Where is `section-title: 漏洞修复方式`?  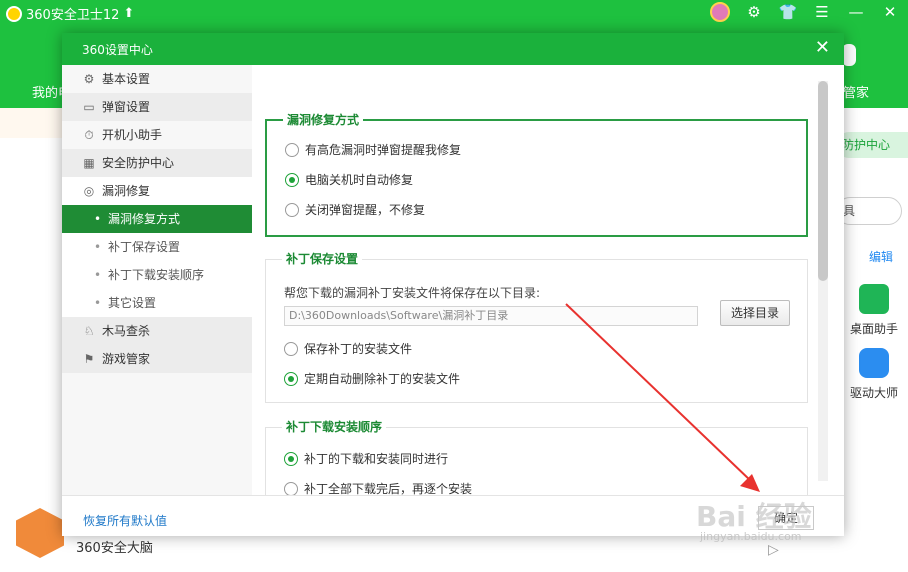 section-title: 漏洞修复方式 is located at coordinates (323, 119).